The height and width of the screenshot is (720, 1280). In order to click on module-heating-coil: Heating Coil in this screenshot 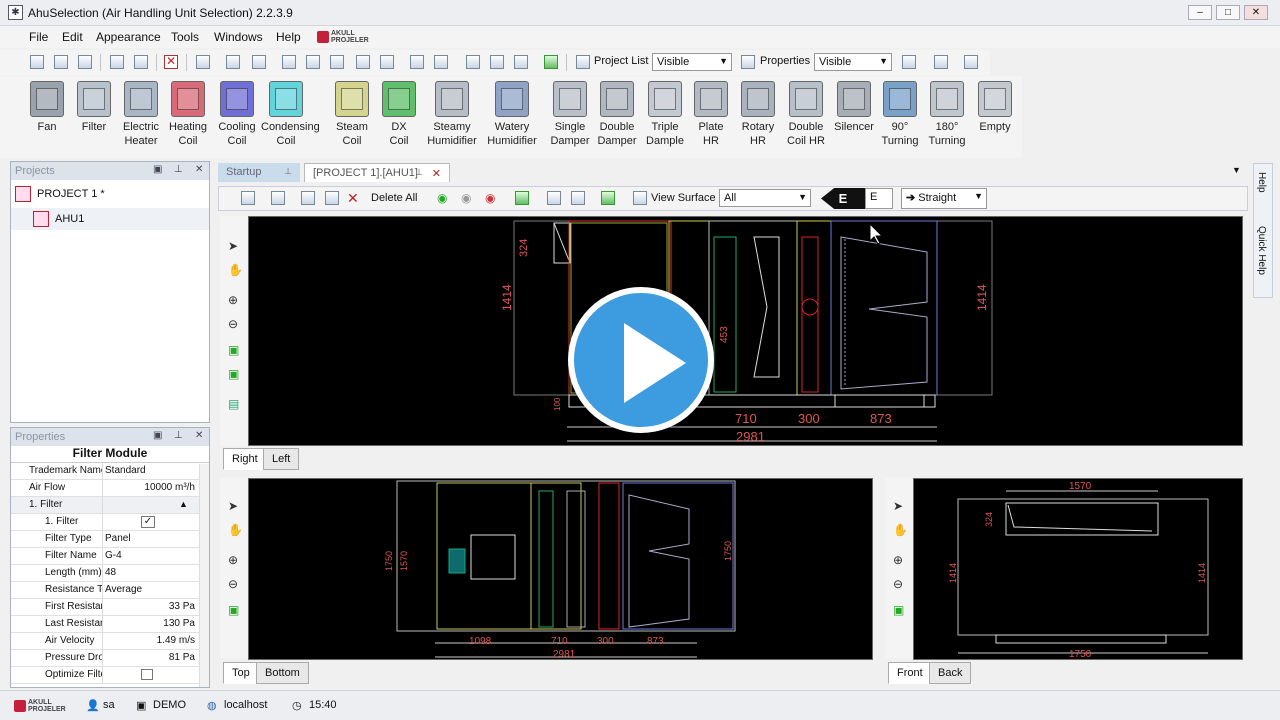, I will do `click(188, 114)`.